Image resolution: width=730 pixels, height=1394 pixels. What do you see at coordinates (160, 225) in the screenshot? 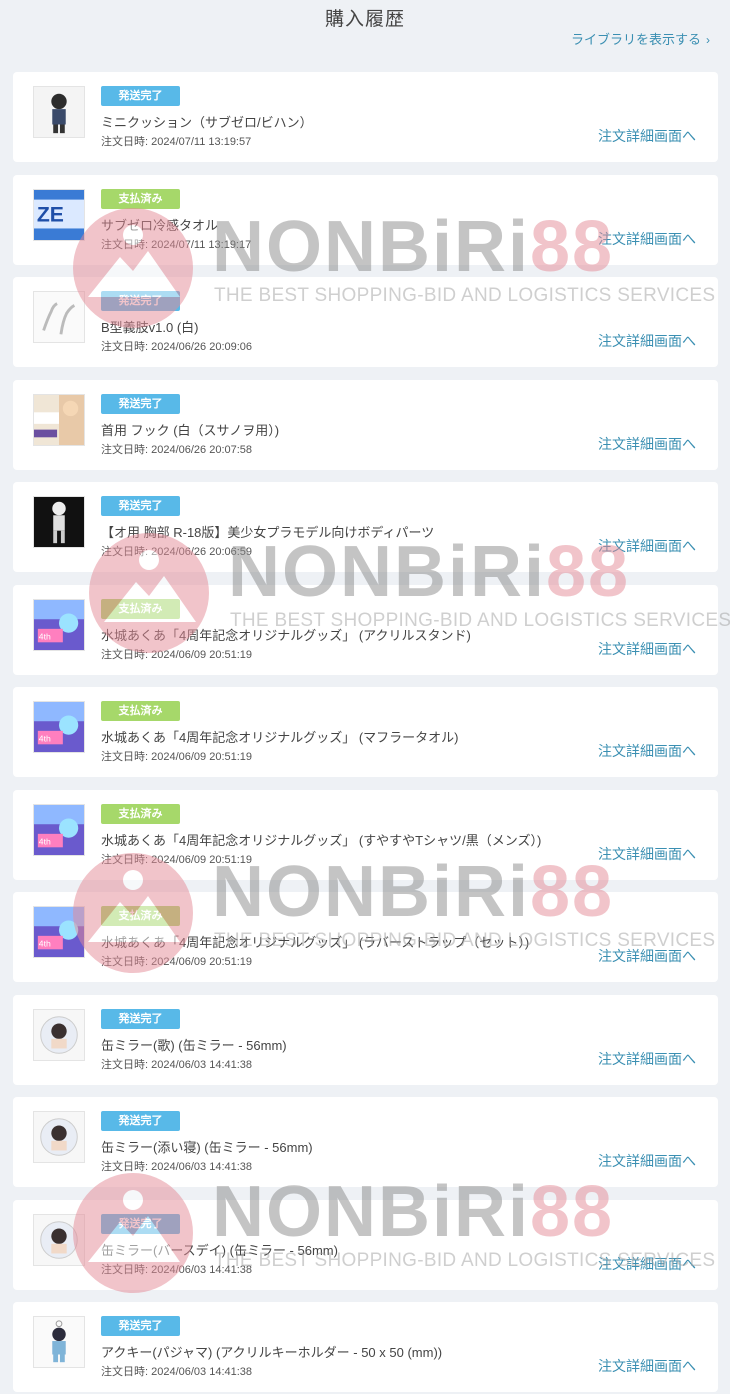
I see `item-name: サブゼロ冷感タオル` at bounding box center [160, 225].